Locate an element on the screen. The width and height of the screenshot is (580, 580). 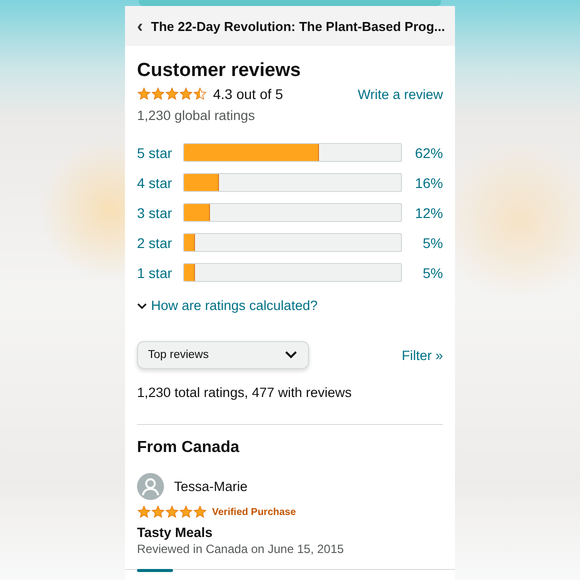
review-title: Tasty Meals is located at coordinates (175, 532).